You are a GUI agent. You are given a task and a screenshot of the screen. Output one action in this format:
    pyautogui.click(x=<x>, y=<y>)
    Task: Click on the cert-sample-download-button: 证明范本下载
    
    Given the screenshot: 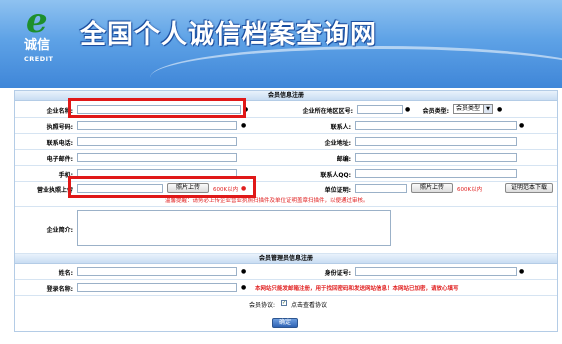 What is the action you would take?
    pyautogui.click(x=529, y=188)
    